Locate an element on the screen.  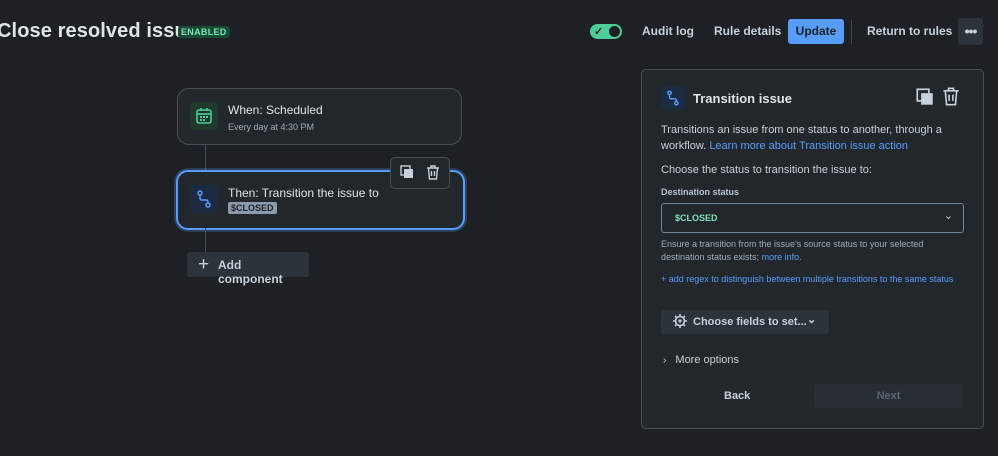
add-component-label: Add component is located at coordinates (250, 272).